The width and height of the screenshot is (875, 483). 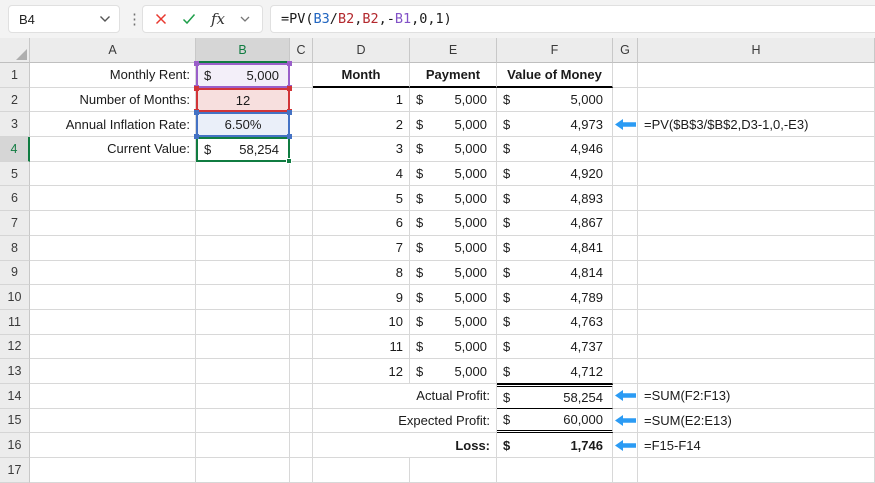 I want to click on cell-A5, so click(x=113, y=174).